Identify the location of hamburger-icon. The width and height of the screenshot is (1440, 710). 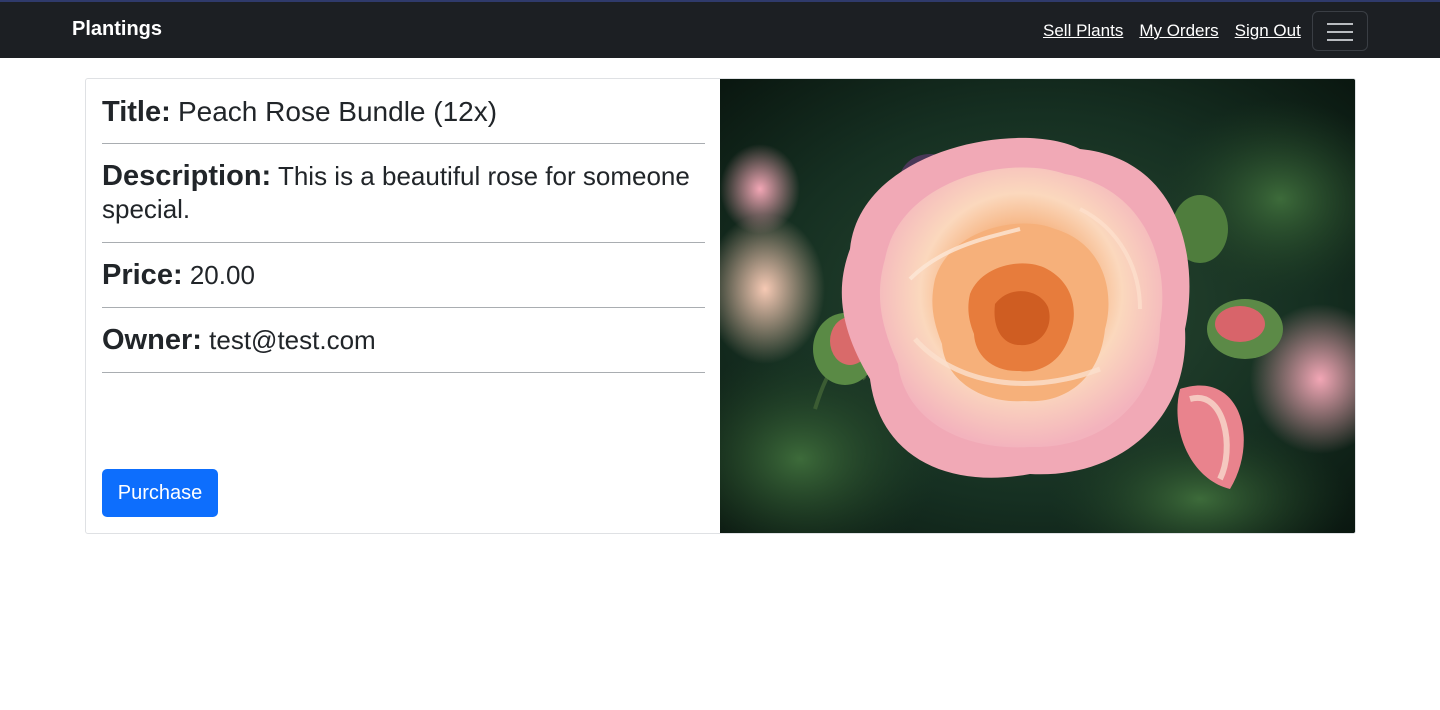
(1340, 24).